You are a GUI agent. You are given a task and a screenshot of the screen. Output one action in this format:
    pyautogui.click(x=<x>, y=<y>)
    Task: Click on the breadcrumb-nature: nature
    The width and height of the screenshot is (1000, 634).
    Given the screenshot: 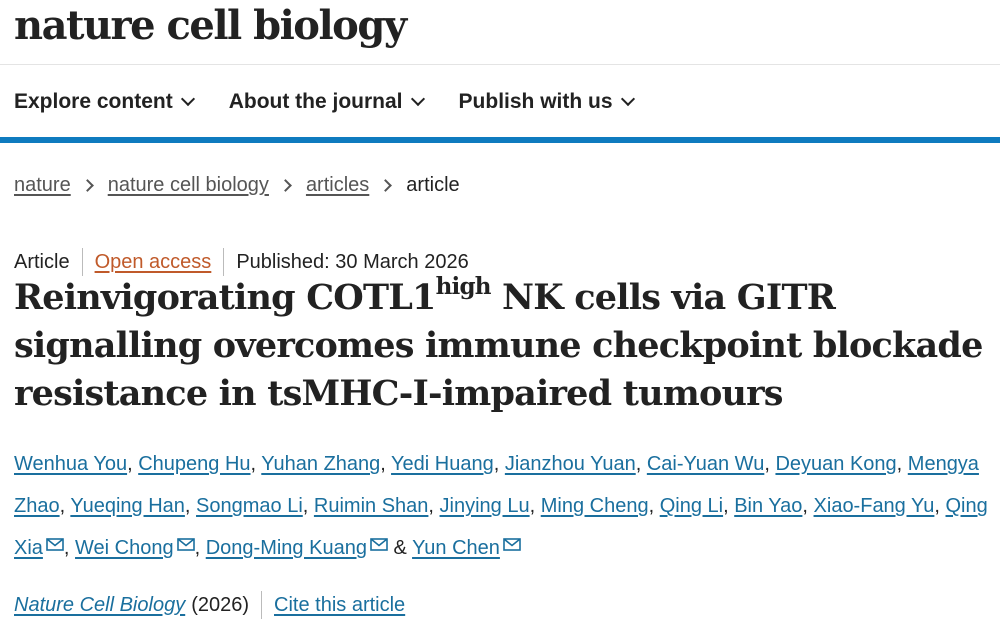 What is the action you would take?
    pyautogui.click(x=42, y=185)
    